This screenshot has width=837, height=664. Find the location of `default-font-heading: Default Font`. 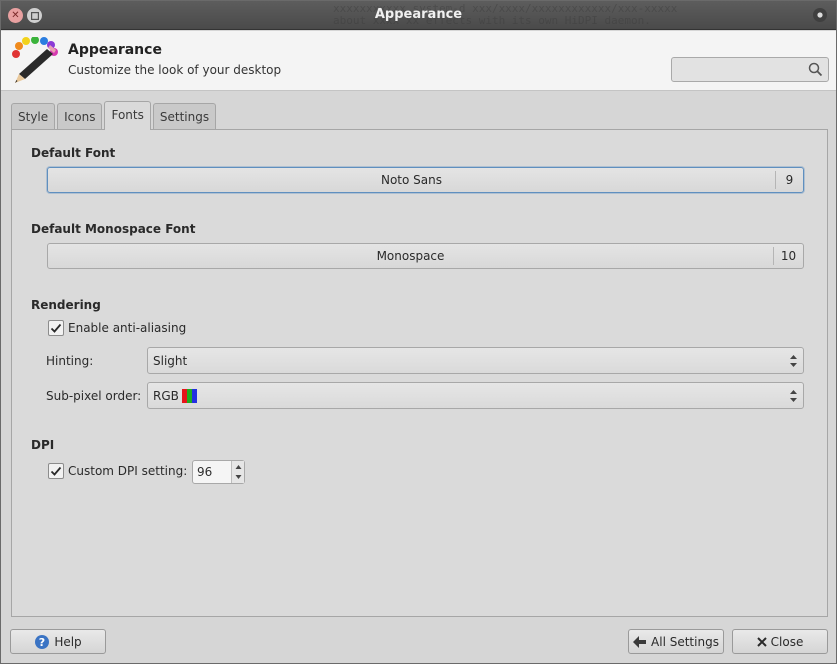

default-font-heading: Default Font is located at coordinates (73, 153).